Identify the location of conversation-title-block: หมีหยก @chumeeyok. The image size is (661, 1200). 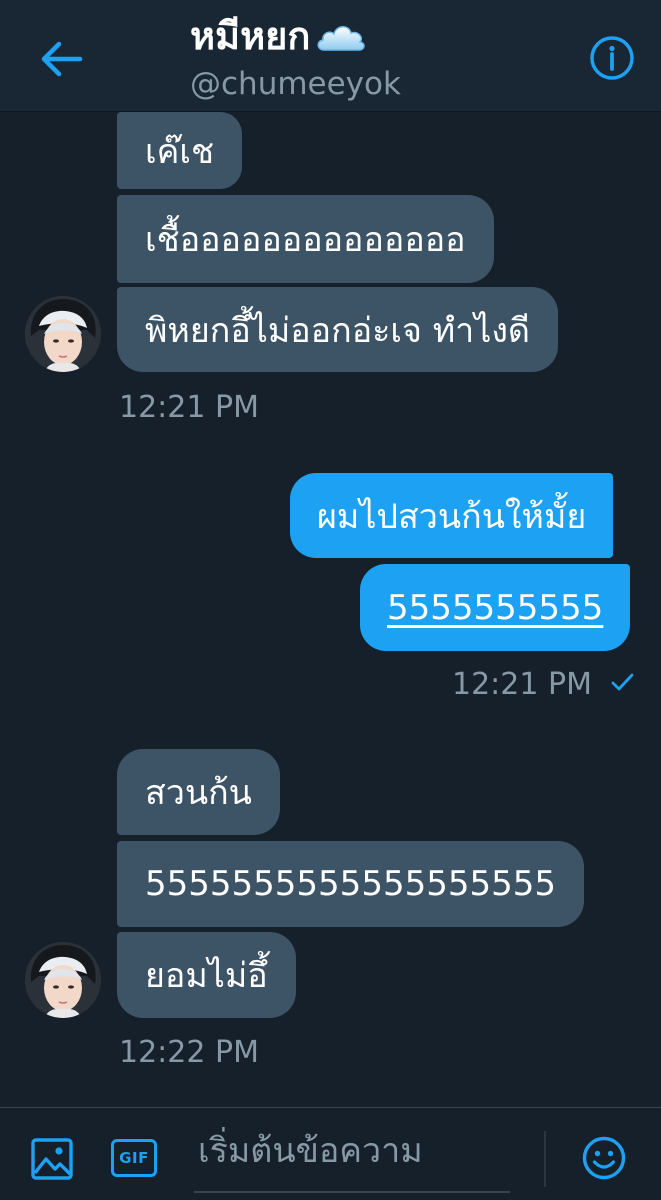
(295, 57).